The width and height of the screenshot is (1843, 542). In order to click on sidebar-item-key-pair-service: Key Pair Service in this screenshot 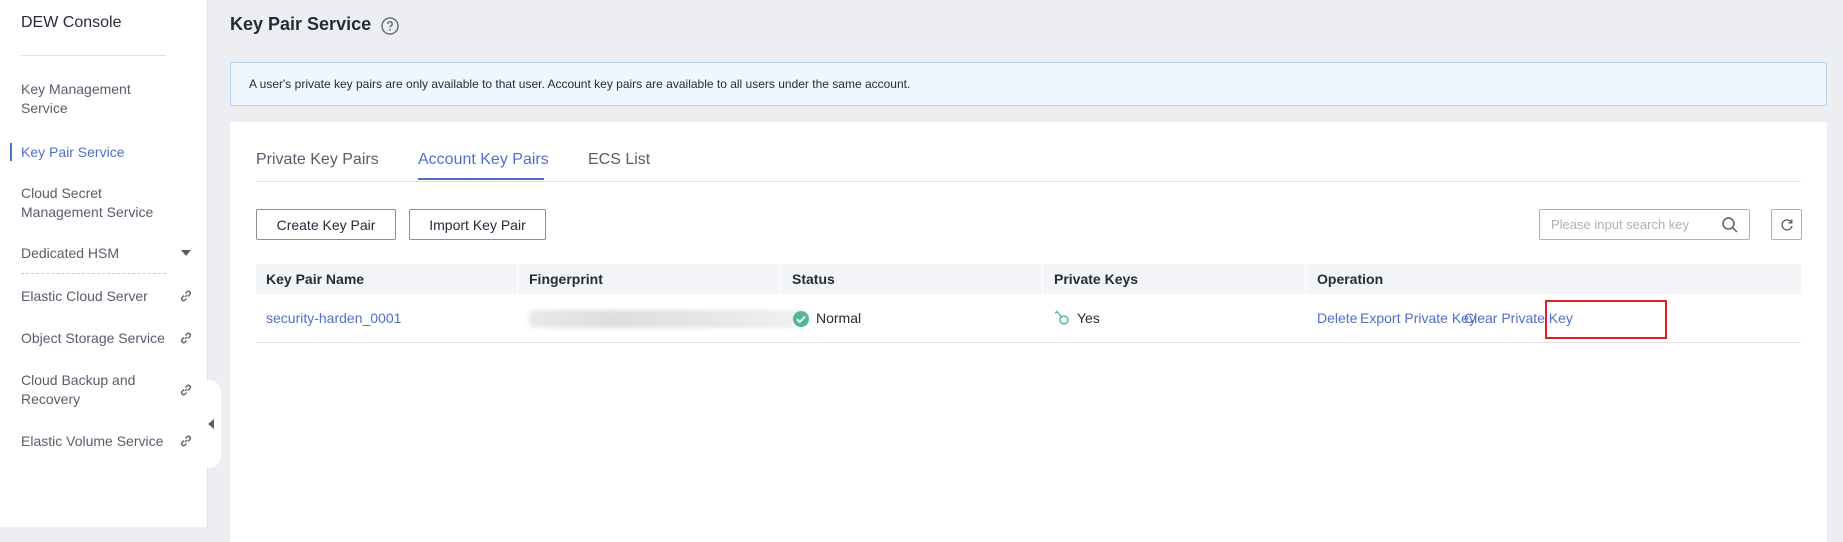, I will do `click(96, 152)`.